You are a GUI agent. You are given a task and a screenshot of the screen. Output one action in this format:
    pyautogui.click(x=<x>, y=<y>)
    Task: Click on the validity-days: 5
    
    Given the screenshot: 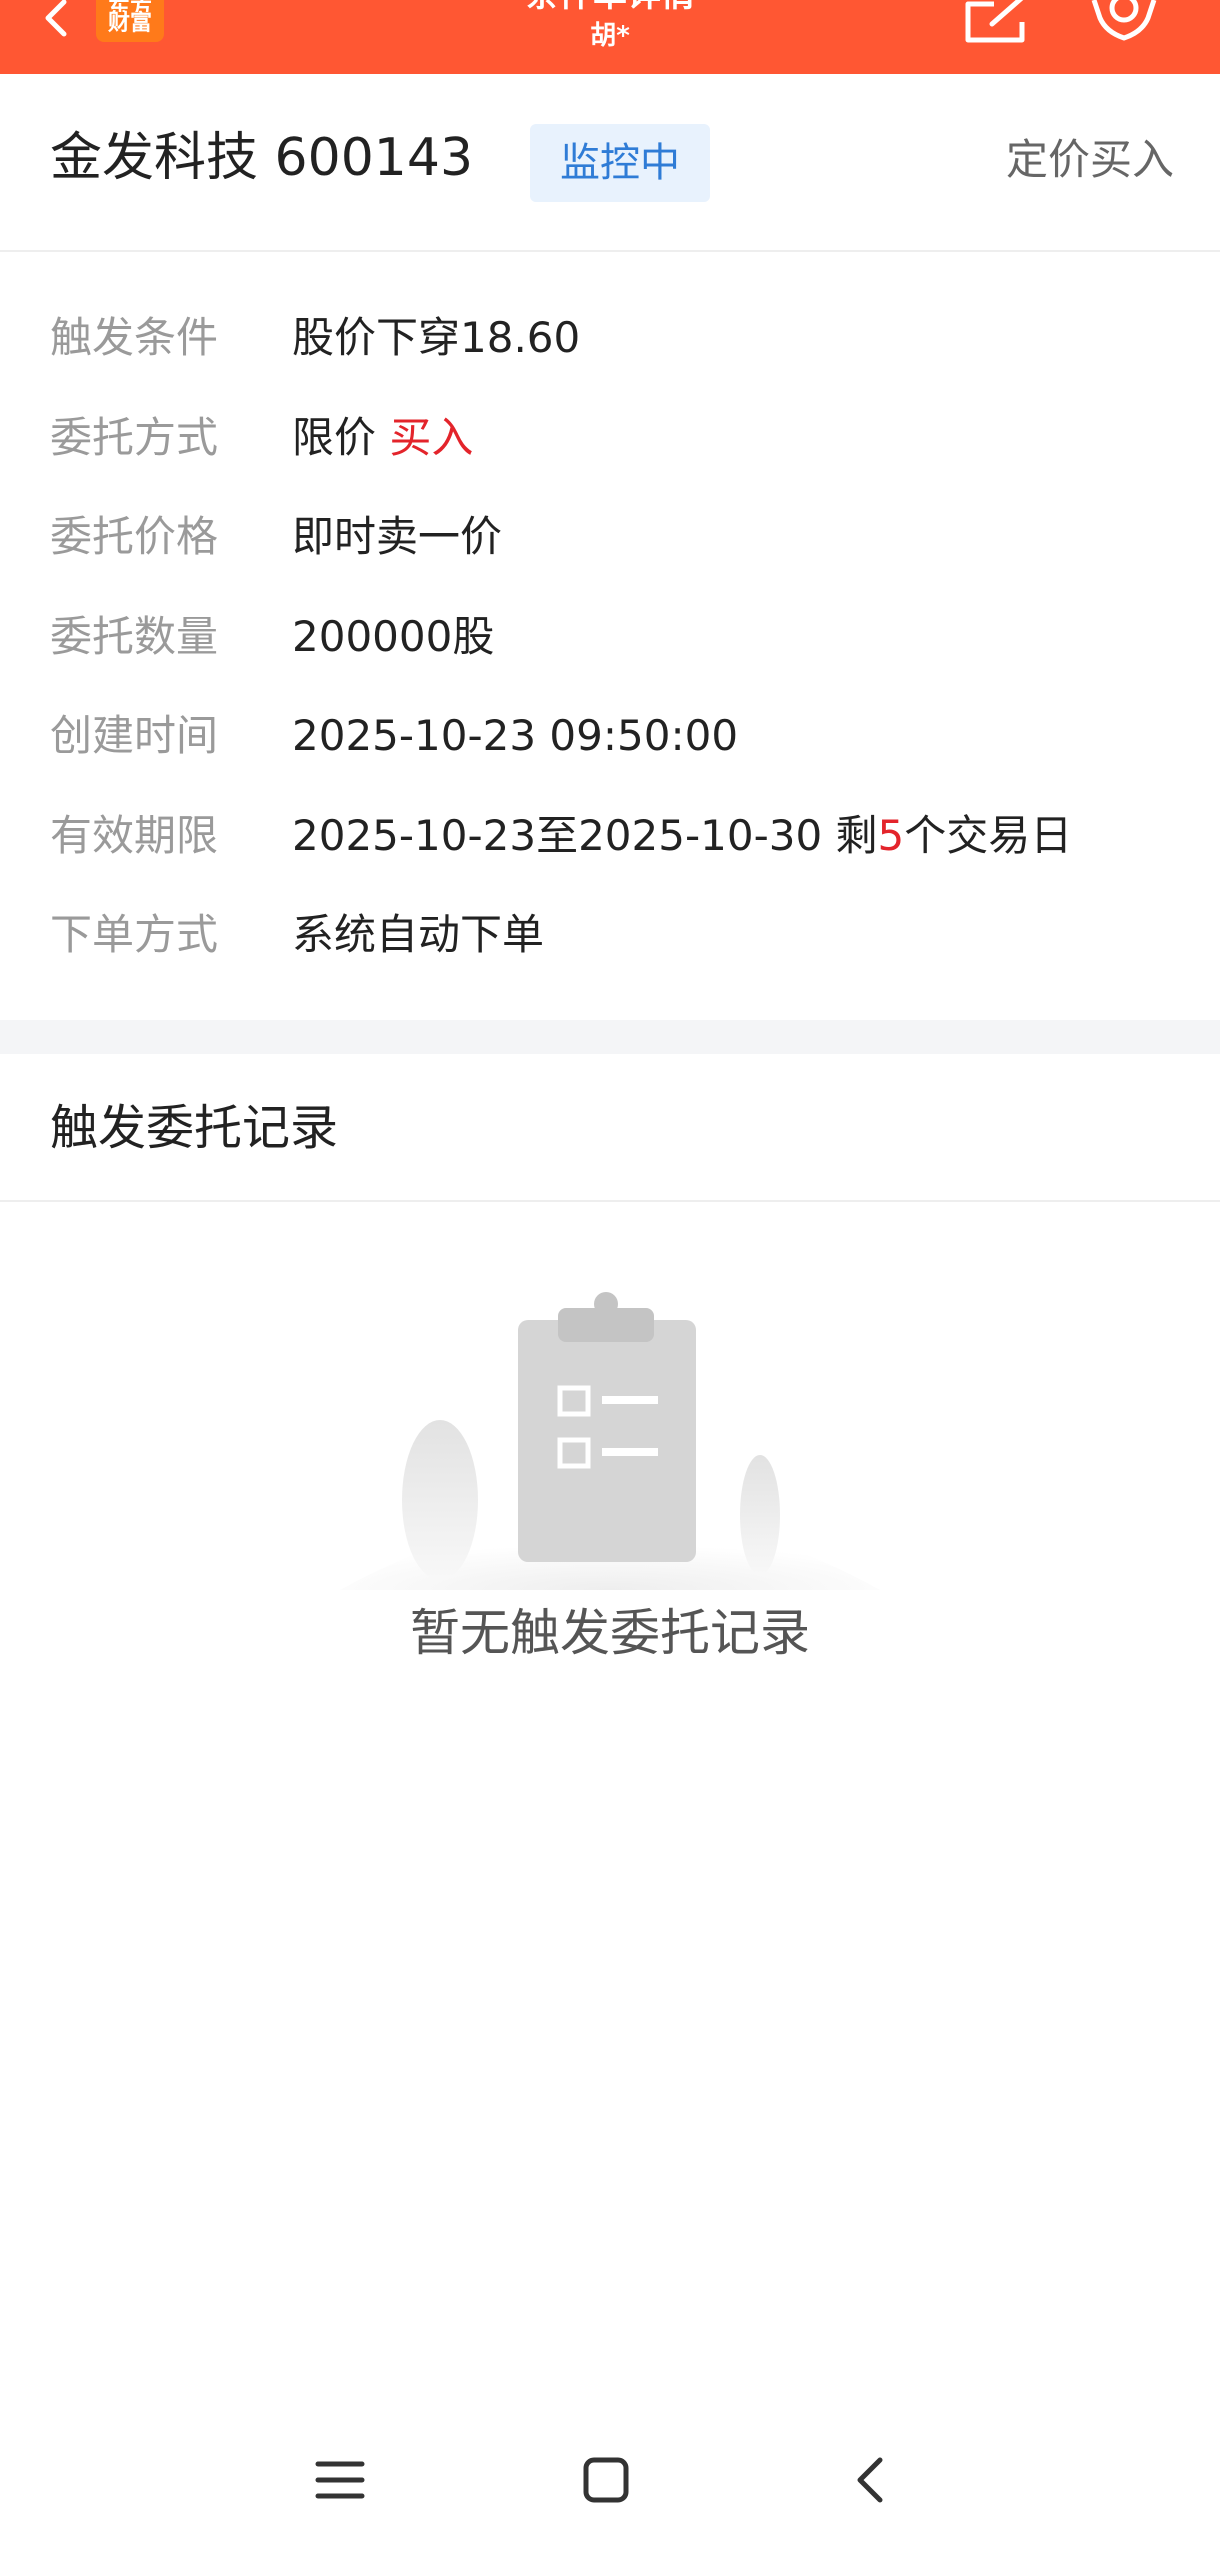 What is the action you would take?
    pyautogui.click(x=891, y=835)
    